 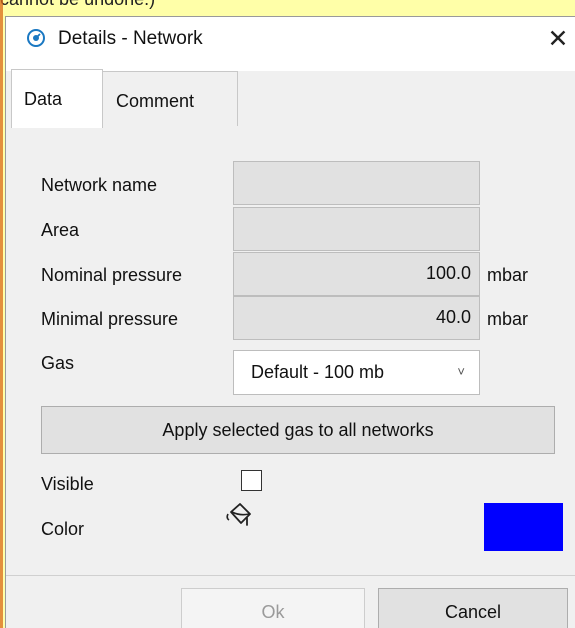 What do you see at coordinates (356, 274) in the screenshot?
I see `nominal-pressure-field: 100.0` at bounding box center [356, 274].